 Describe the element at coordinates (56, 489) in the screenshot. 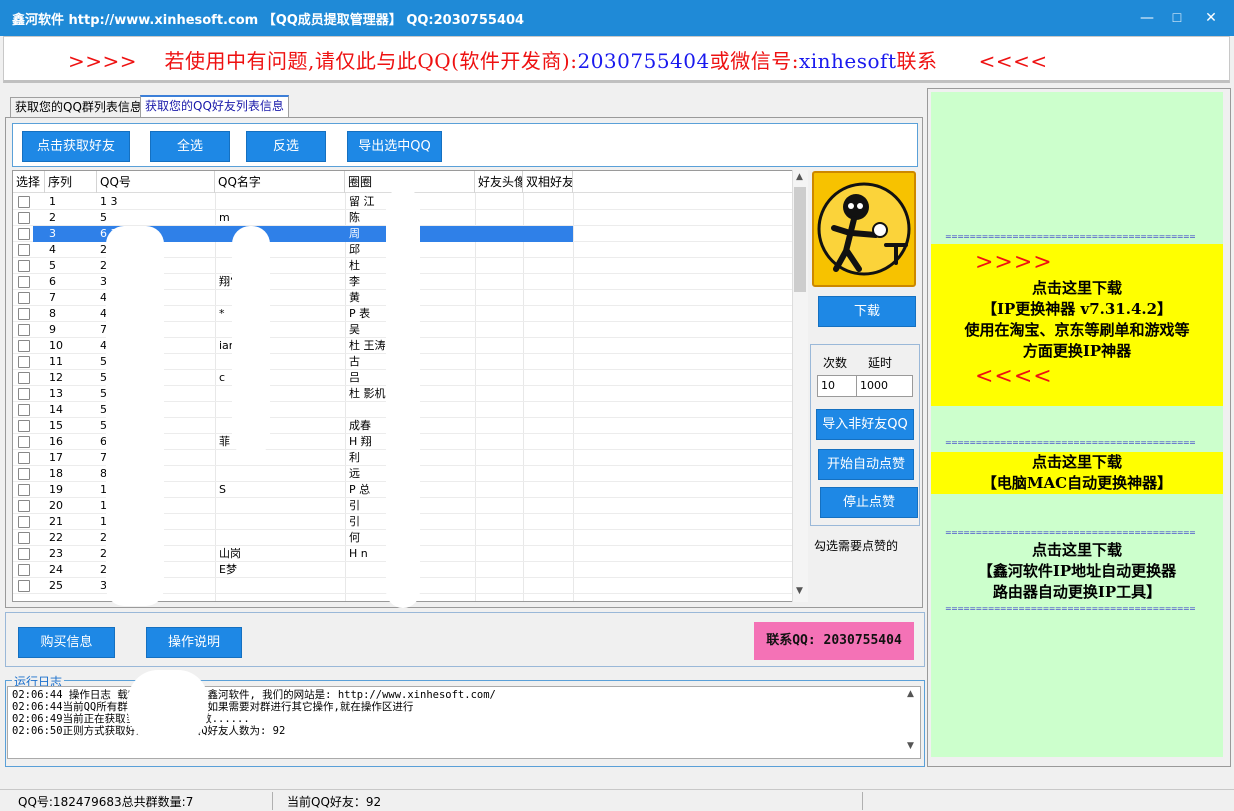

I see `cell-seq: 19` at that location.